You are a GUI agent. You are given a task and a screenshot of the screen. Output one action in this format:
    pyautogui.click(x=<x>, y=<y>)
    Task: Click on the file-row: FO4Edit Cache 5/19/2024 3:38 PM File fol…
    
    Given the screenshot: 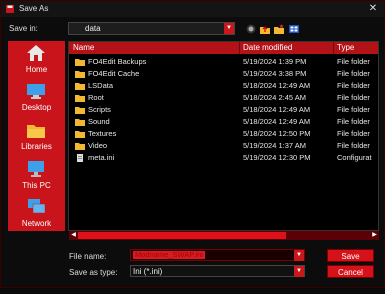 What is the action you would take?
    pyautogui.click(x=223, y=73)
    